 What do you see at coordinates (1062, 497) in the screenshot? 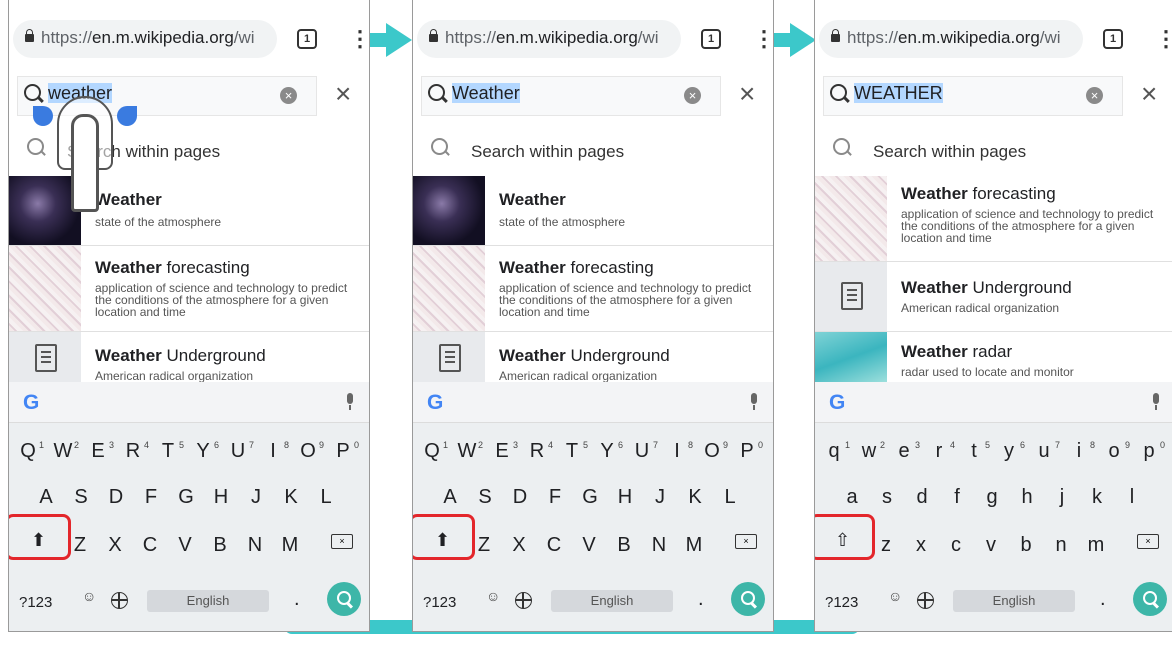
I see `key: j` at bounding box center [1062, 497].